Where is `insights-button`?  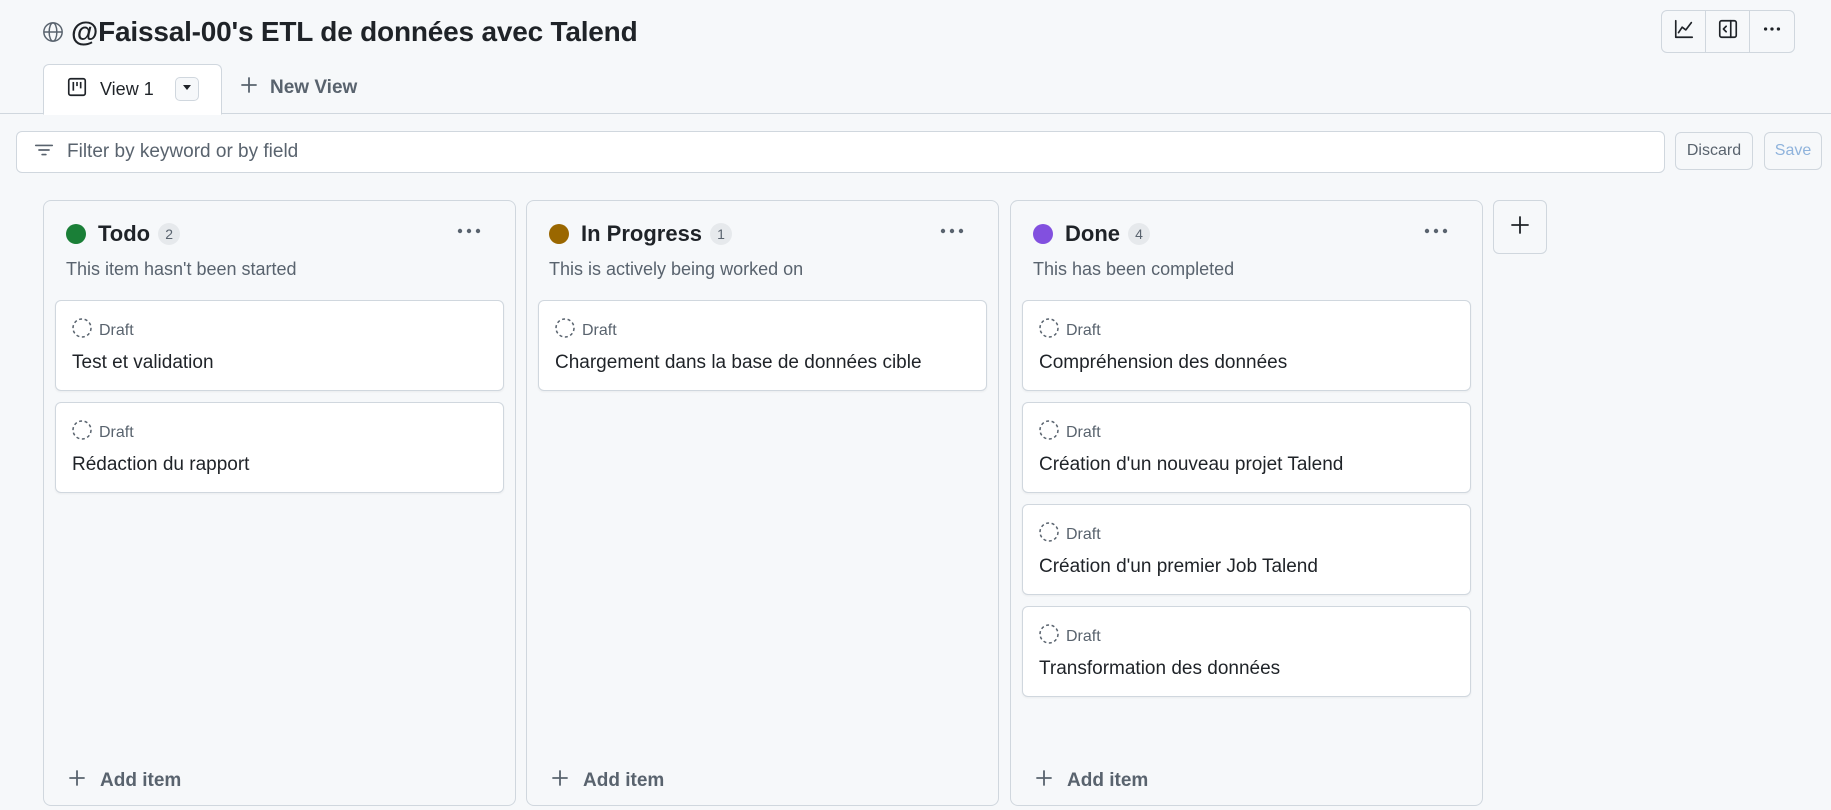 insights-button is located at coordinates (1684, 31).